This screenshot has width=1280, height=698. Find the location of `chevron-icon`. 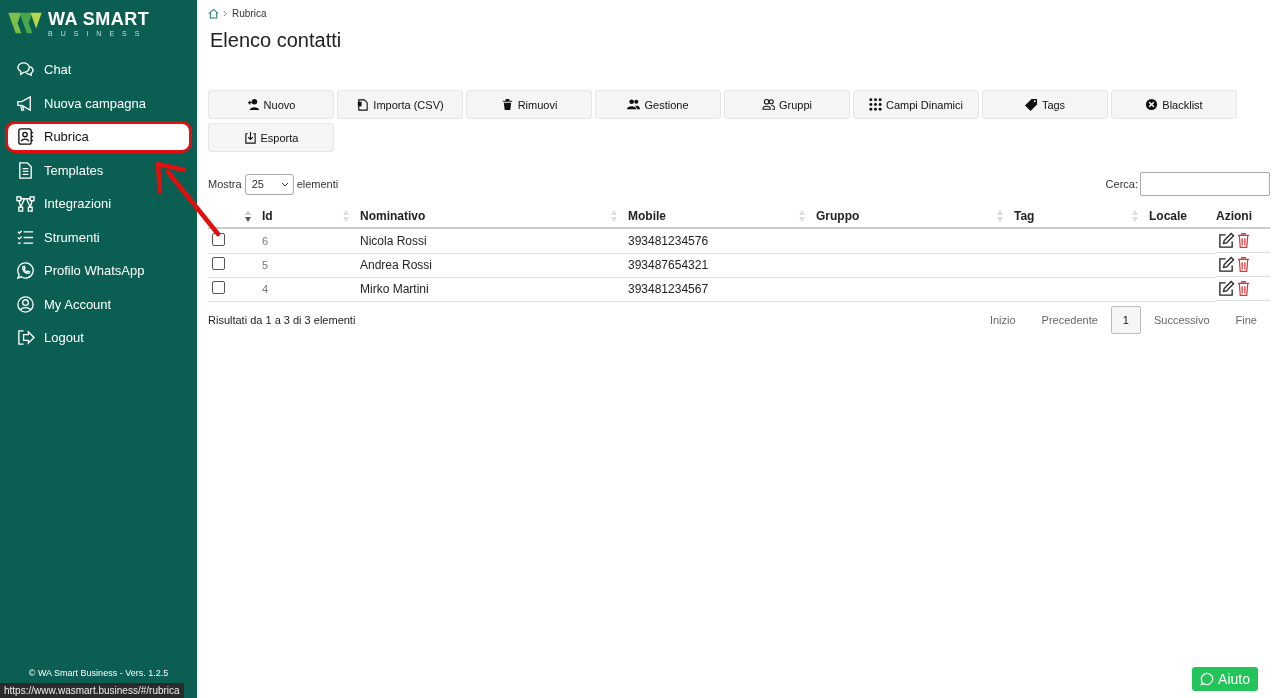

chevron-icon is located at coordinates (225, 13).